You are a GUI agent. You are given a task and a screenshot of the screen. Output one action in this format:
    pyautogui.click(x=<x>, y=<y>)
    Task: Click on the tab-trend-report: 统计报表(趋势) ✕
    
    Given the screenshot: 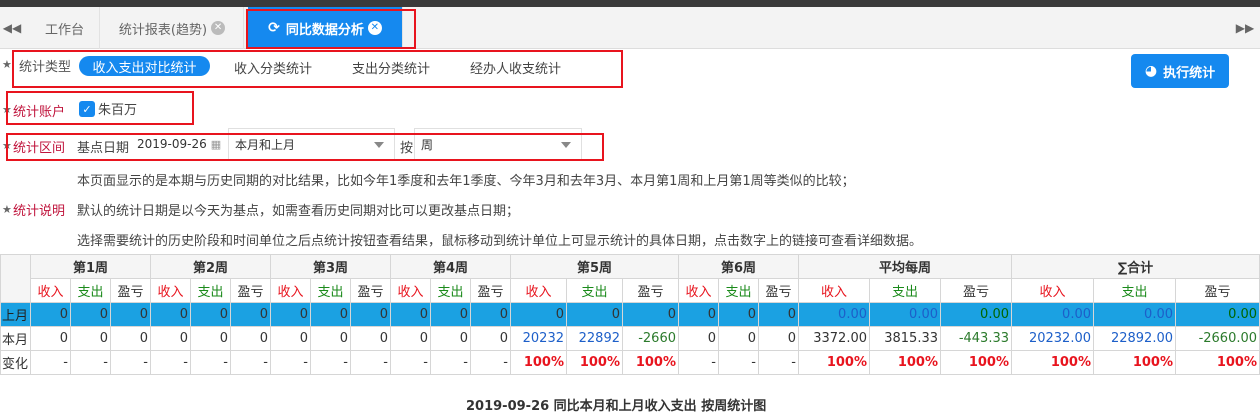 What is the action you would take?
    pyautogui.click(x=172, y=28)
    